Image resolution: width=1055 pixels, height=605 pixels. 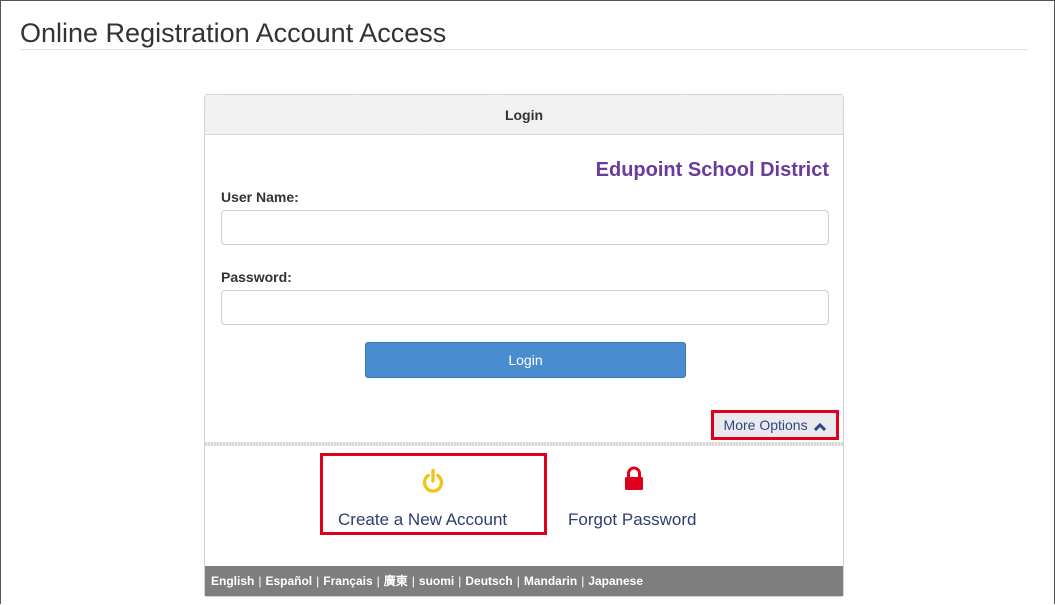 What do you see at coordinates (525, 307) in the screenshot?
I see `password-input` at bounding box center [525, 307].